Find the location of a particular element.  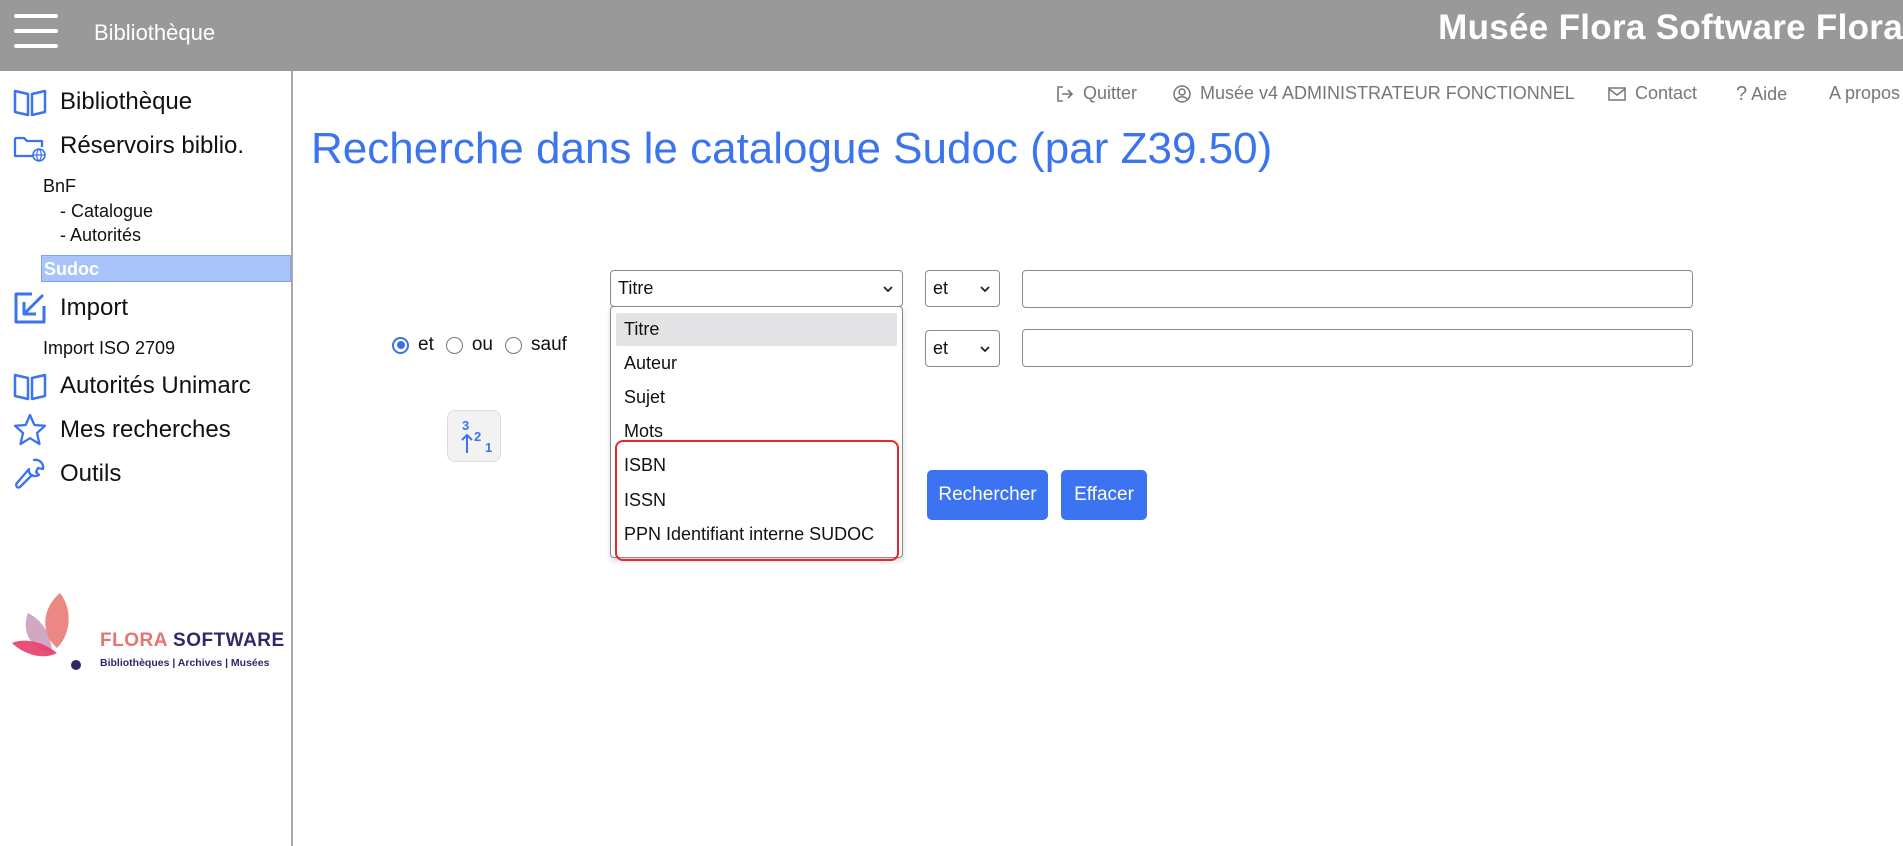

select-value: Titre is located at coordinates (636, 288).